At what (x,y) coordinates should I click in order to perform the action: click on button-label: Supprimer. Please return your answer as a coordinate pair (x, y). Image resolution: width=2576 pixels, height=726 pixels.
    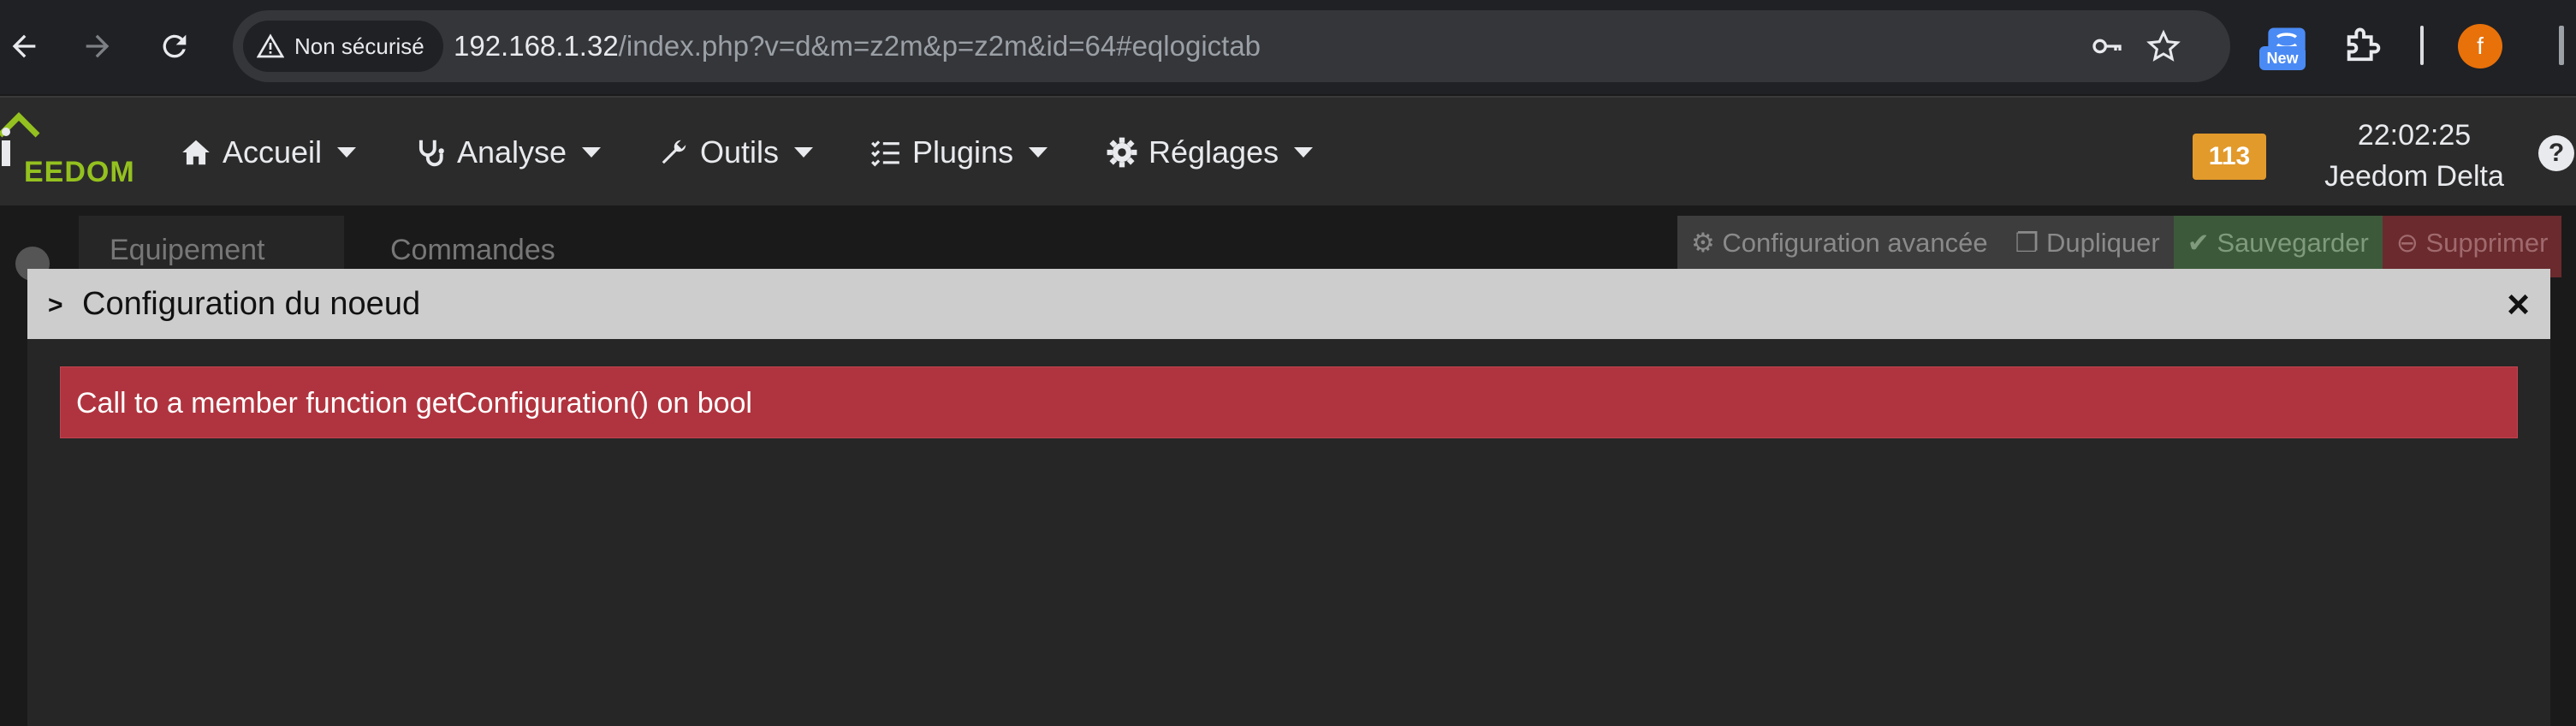
    Looking at the image, I should click on (2487, 243).